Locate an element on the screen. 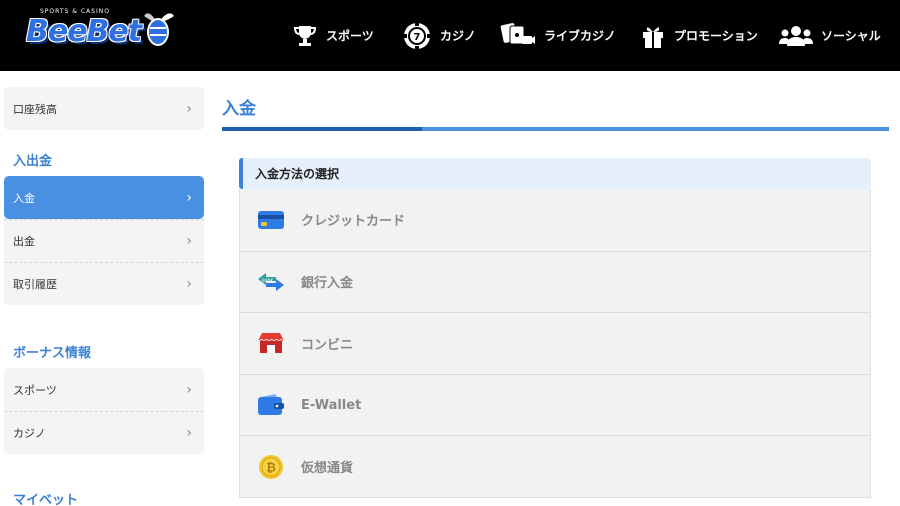 The width and height of the screenshot is (900, 506). sidebar-item-label: 入金 is located at coordinates (24, 198).